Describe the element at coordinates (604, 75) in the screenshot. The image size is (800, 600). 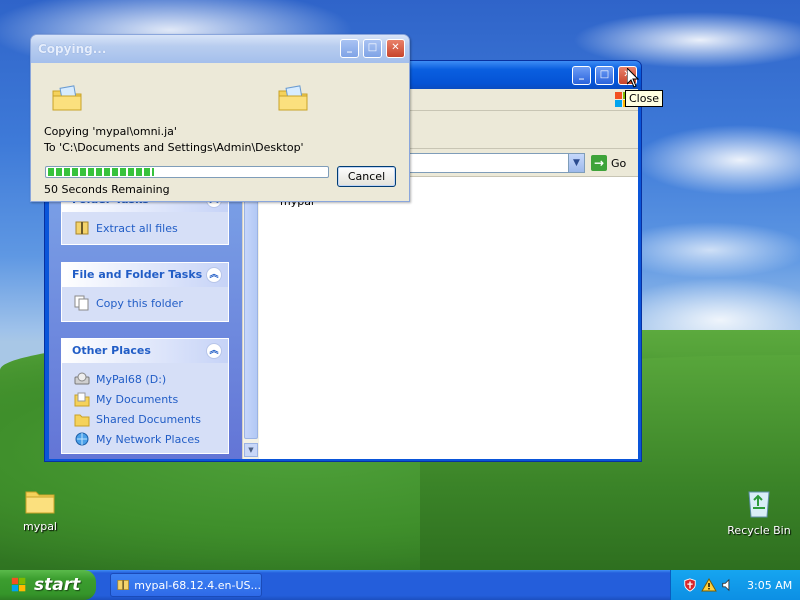
I see `maximize-button: □` at that location.